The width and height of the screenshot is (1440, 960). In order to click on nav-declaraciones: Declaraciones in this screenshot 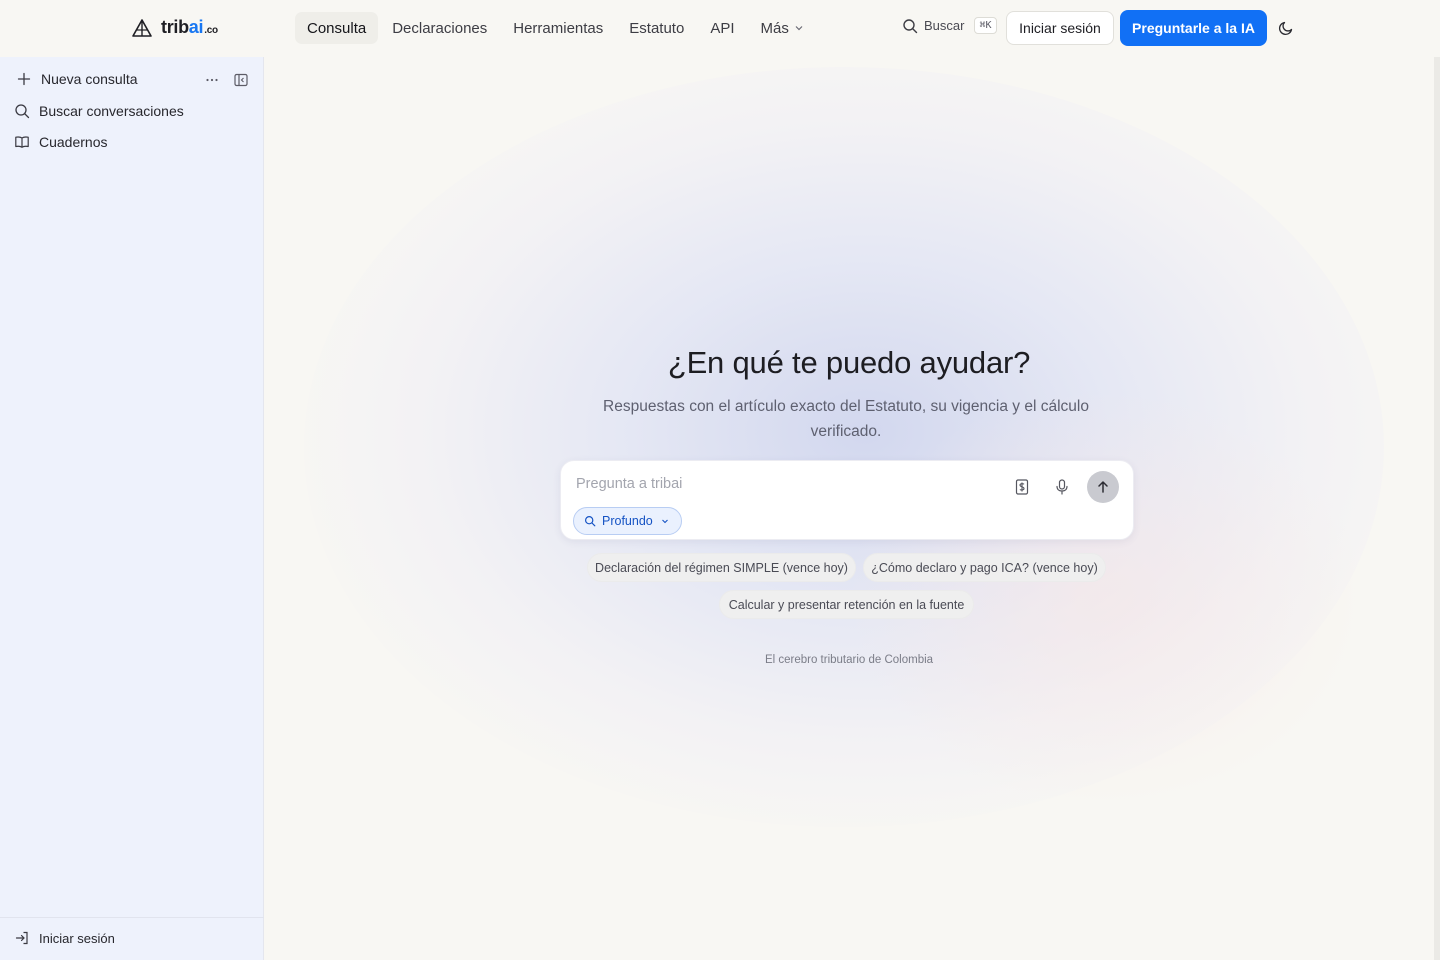, I will do `click(439, 28)`.